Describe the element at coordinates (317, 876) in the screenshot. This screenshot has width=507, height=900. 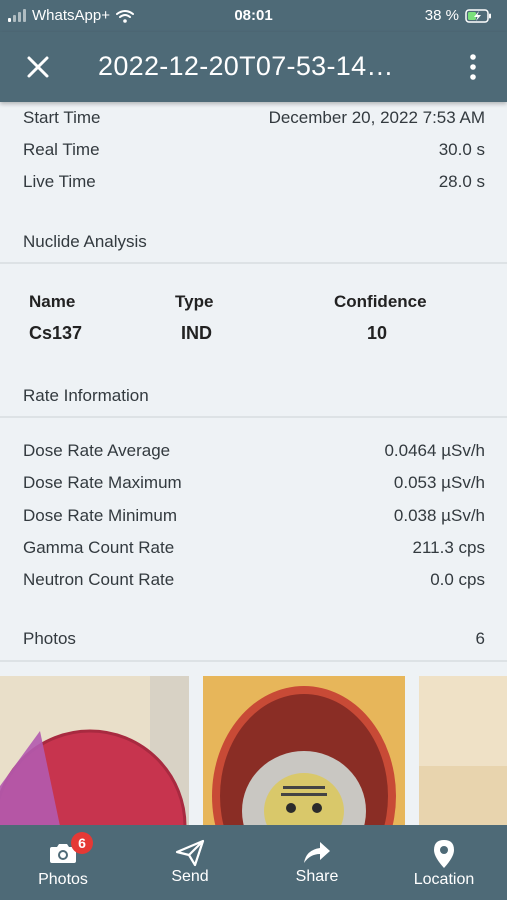
I see `nav-label: Share` at that location.